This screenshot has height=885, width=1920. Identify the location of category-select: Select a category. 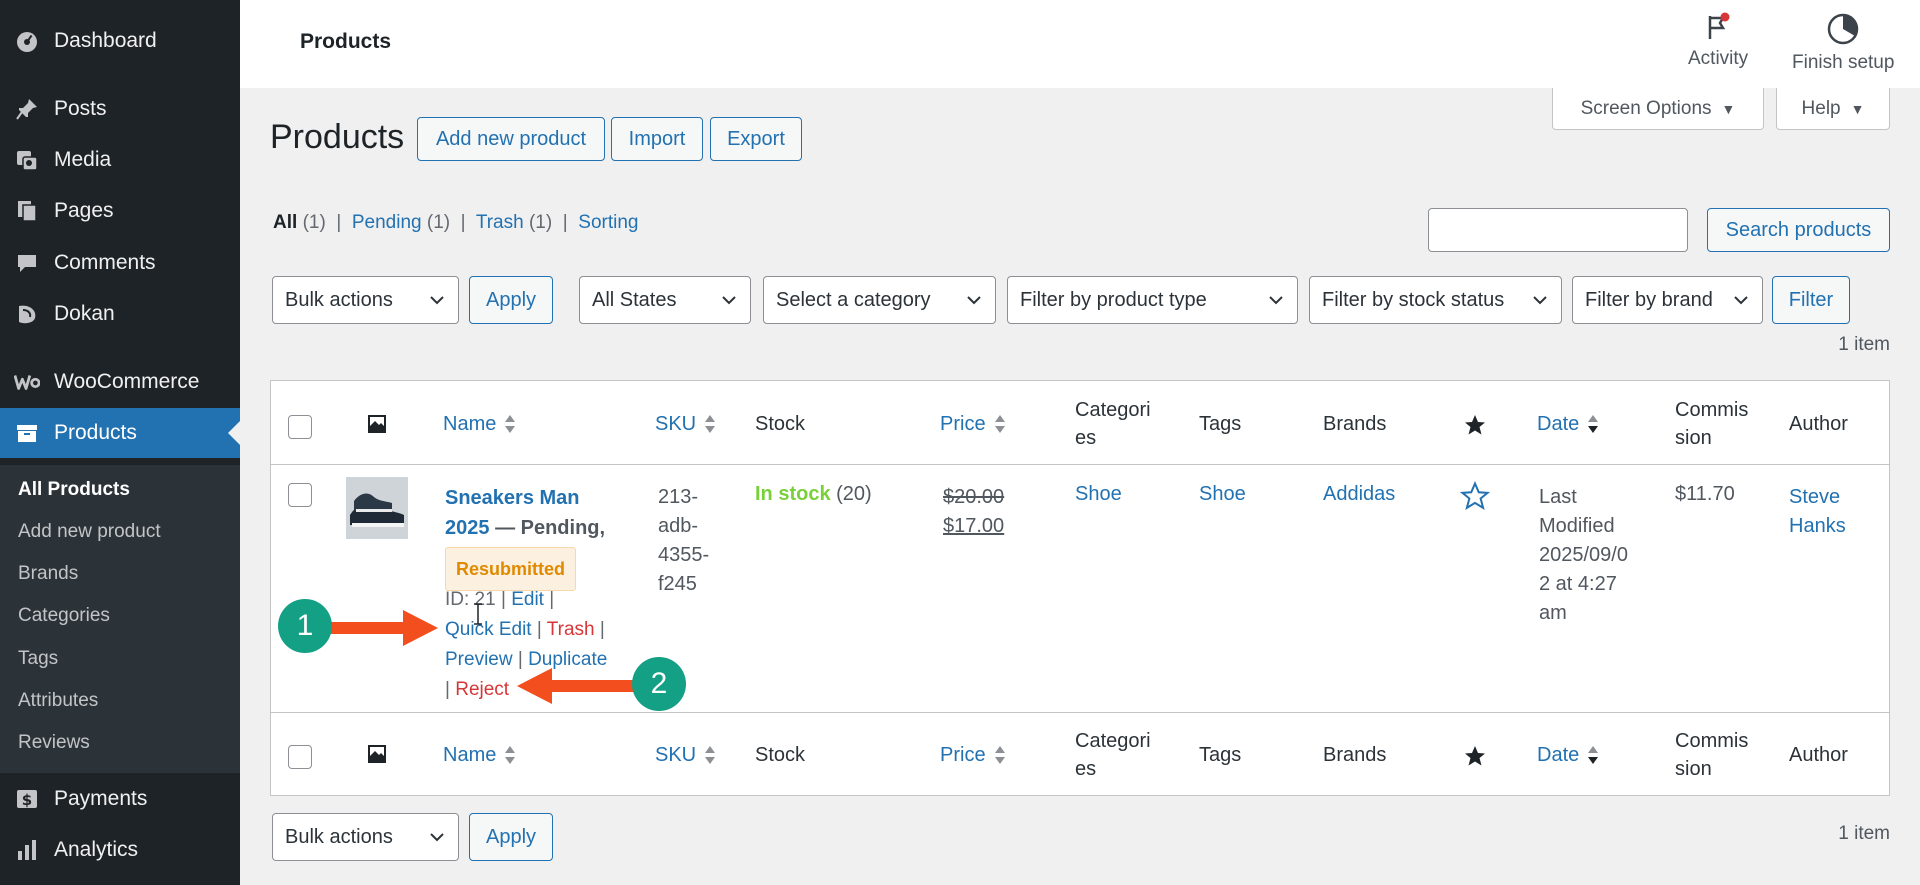
(879, 300).